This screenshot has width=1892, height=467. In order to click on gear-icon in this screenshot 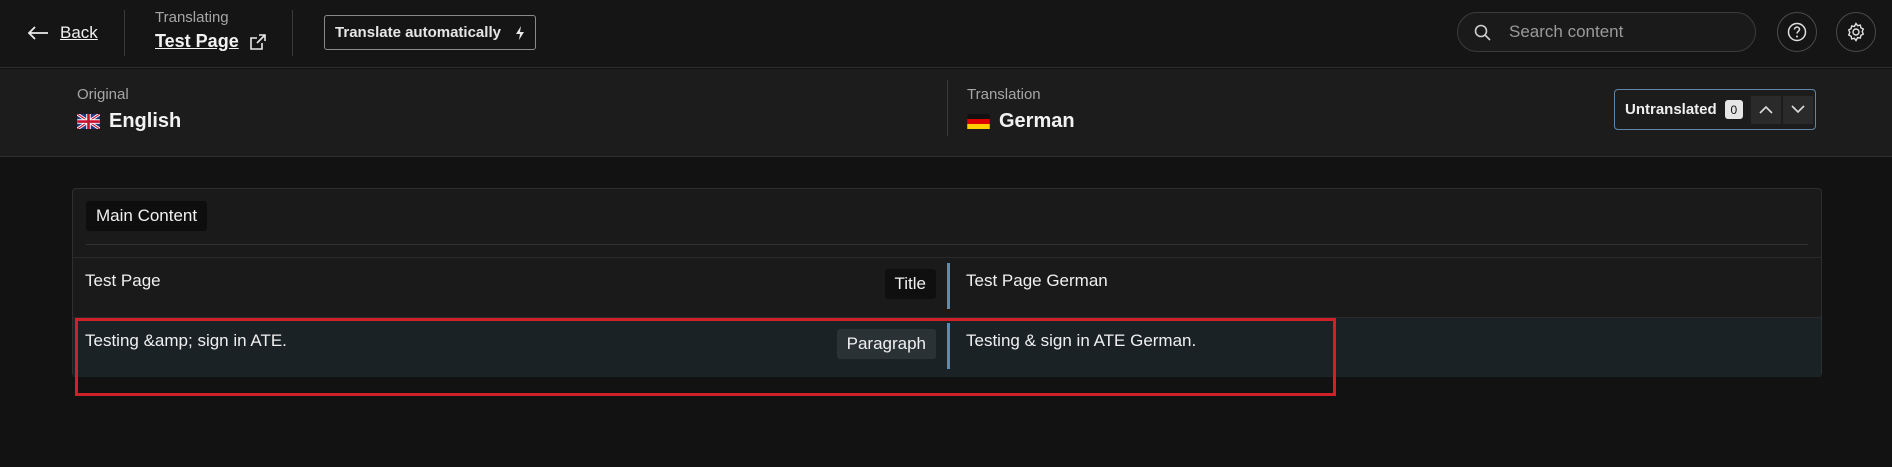, I will do `click(1856, 32)`.